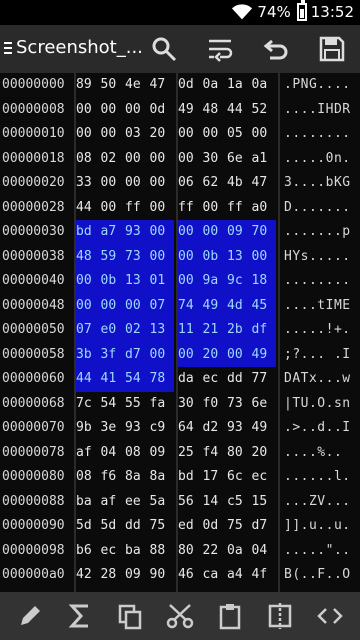 The width and height of the screenshot is (360, 640). I want to click on hex-byte: ca, so click(215, 575).